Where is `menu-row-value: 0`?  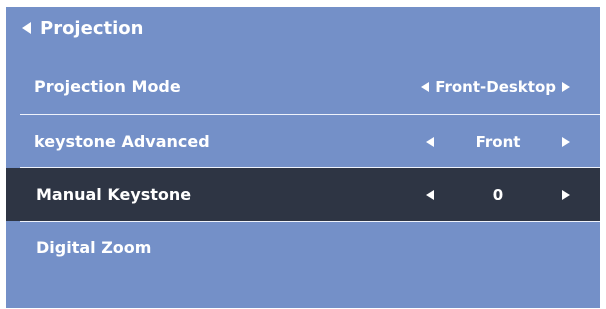 menu-row-value: 0 is located at coordinates (498, 194).